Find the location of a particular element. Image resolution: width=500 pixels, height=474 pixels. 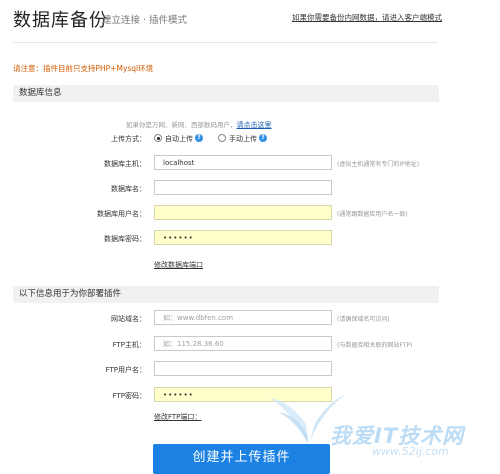

db-password-label: 数据库密码： is located at coordinates (125, 239).